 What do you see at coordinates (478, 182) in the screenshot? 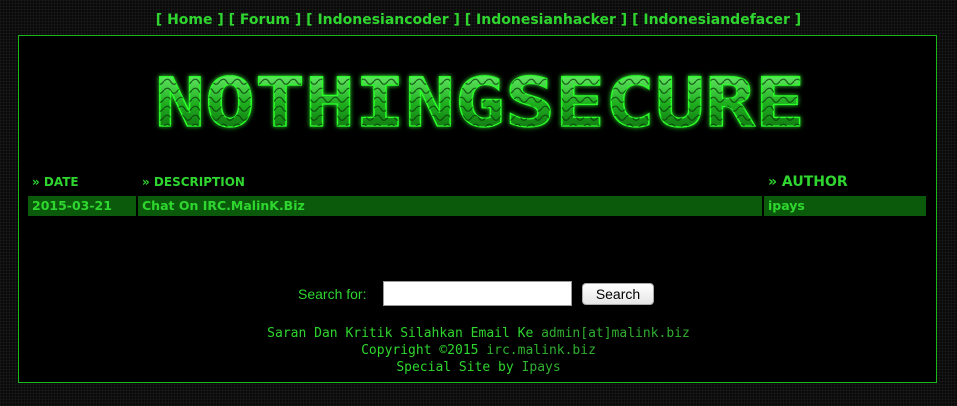
I see `table-header: » DATE » DESCRIPTION » AUTHOR` at bounding box center [478, 182].